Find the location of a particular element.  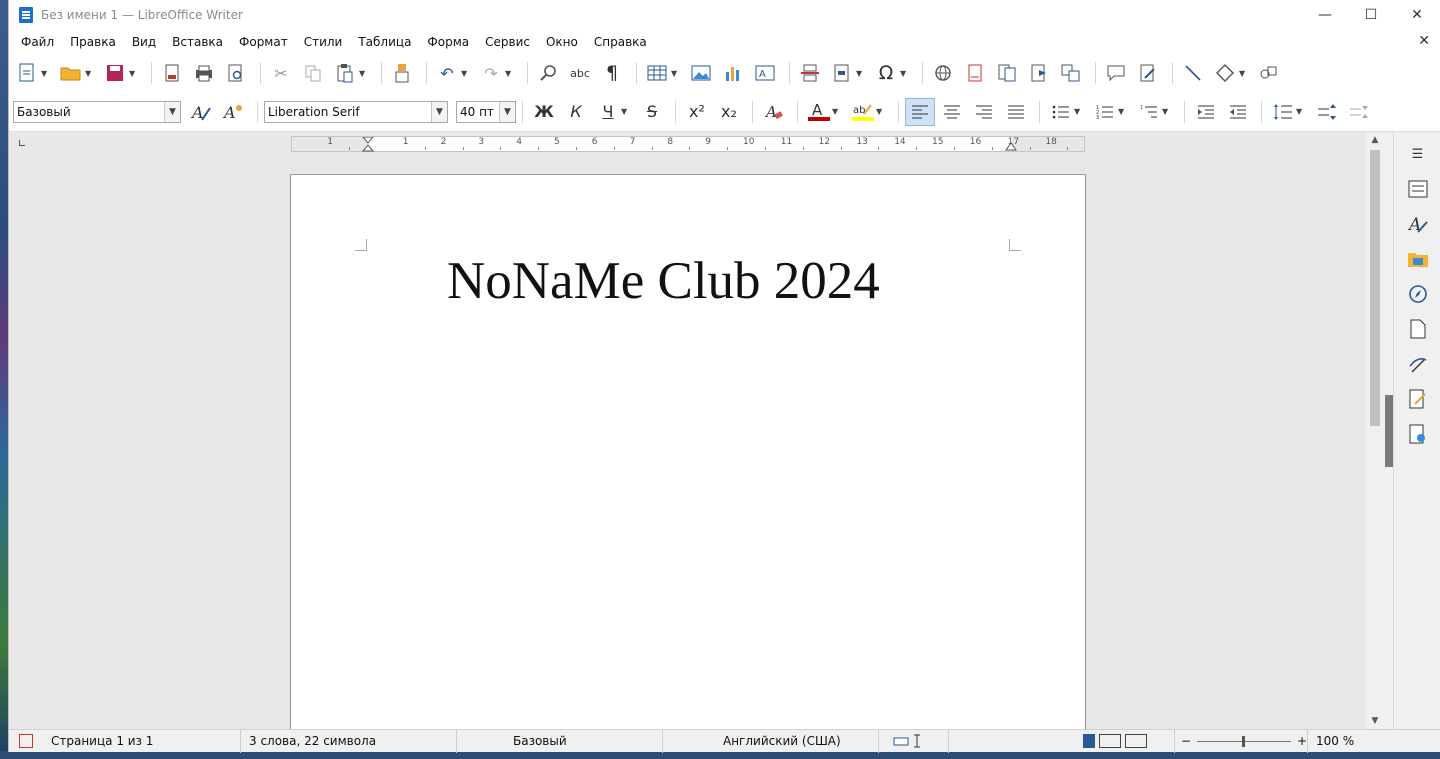

line-spacing-dropdown-icon: ▼ is located at coordinates (1301, 111).